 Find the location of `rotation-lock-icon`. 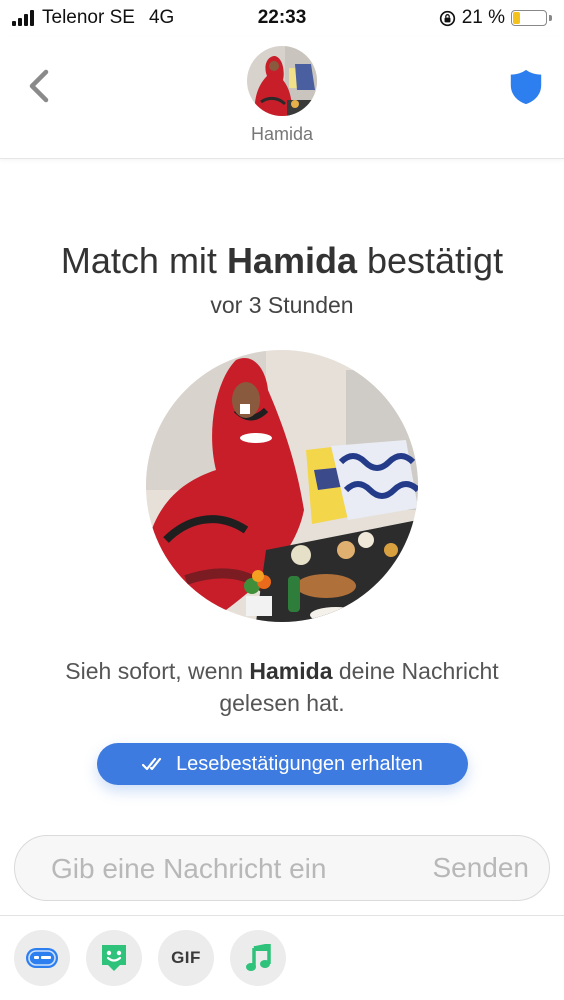

rotation-lock-icon is located at coordinates (447, 18).